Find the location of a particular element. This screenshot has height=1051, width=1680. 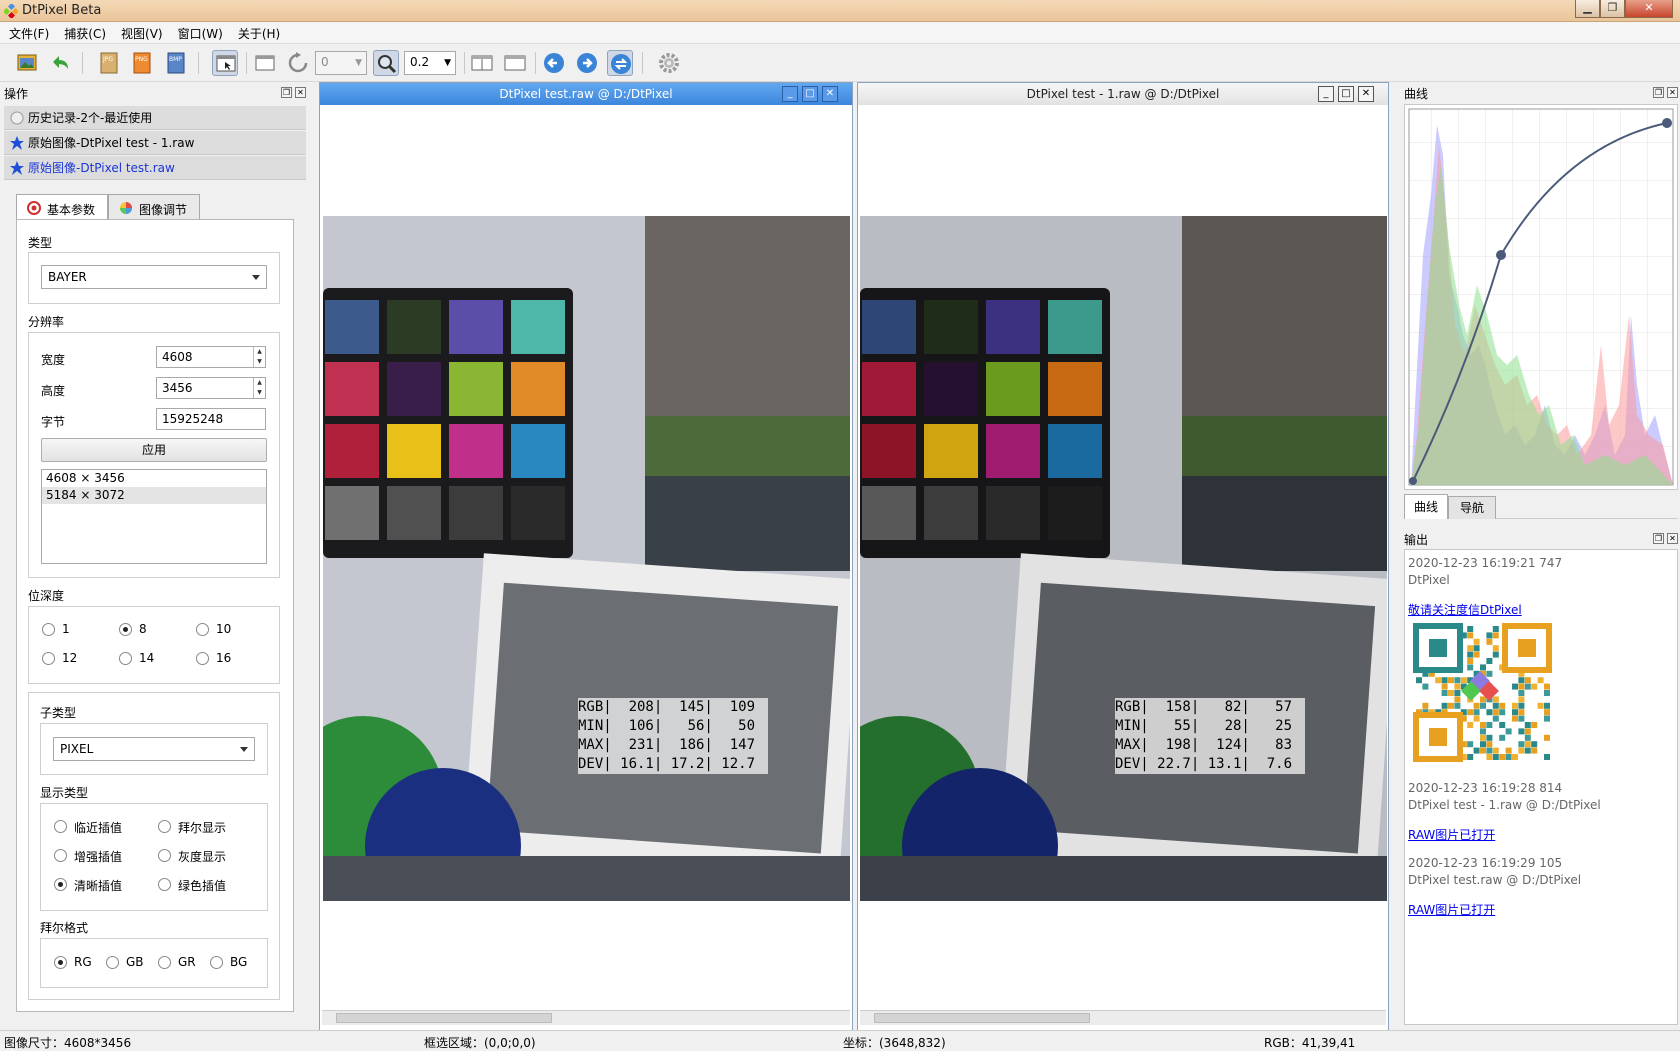

subtype-select: PIXEL is located at coordinates (154, 749).